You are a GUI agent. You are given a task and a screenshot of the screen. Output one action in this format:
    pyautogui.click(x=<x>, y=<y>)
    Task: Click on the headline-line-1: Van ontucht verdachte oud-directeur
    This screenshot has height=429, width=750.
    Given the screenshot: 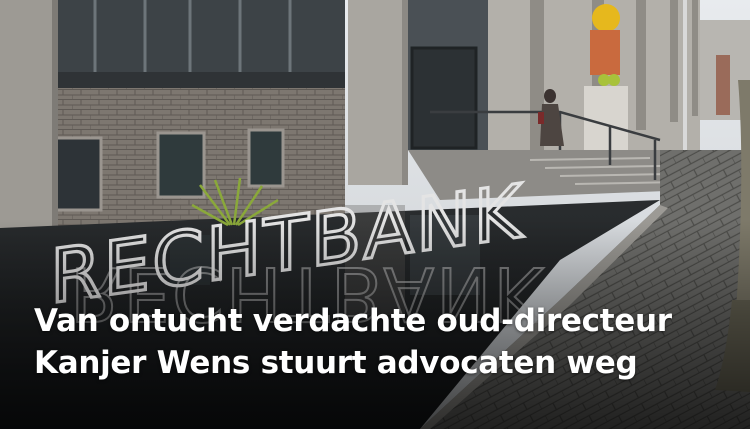 What is the action you would take?
    pyautogui.click(x=353, y=321)
    